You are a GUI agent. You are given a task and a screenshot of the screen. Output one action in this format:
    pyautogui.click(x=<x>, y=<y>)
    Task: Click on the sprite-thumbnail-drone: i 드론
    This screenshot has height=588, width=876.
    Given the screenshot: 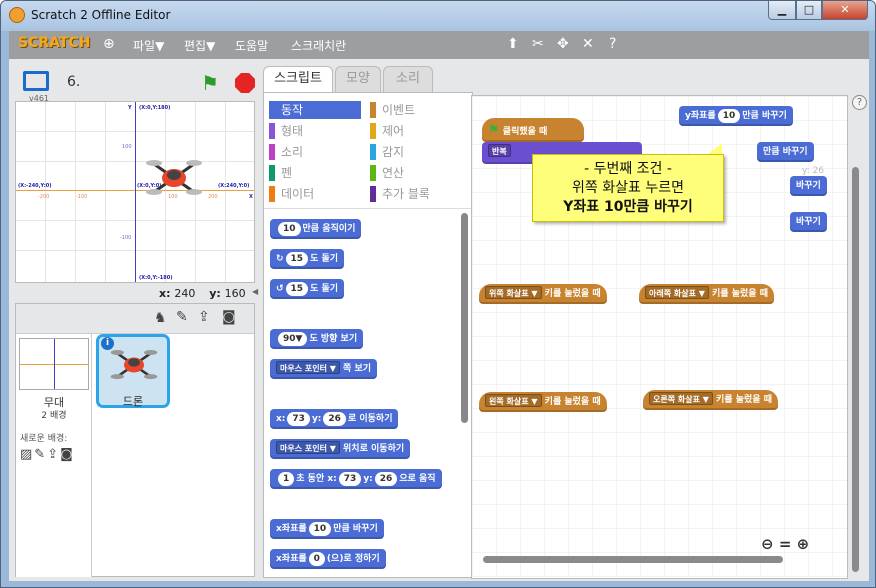 What is the action you would take?
    pyautogui.click(x=133, y=371)
    